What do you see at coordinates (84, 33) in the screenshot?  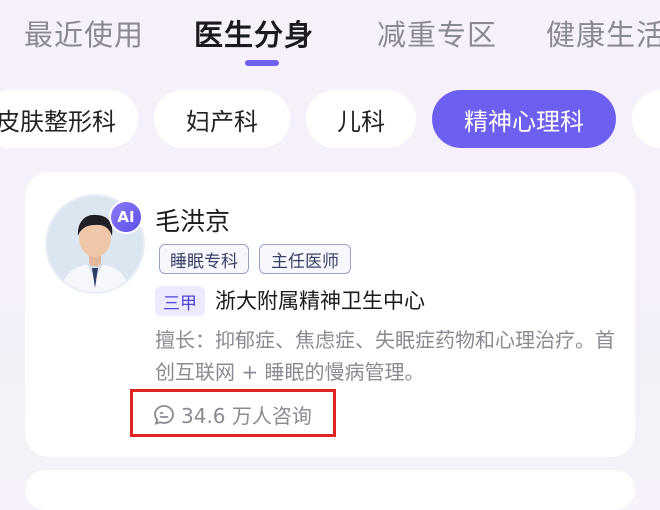 I see `tab-recent: 最近使用` at bounding box center [84, 33].